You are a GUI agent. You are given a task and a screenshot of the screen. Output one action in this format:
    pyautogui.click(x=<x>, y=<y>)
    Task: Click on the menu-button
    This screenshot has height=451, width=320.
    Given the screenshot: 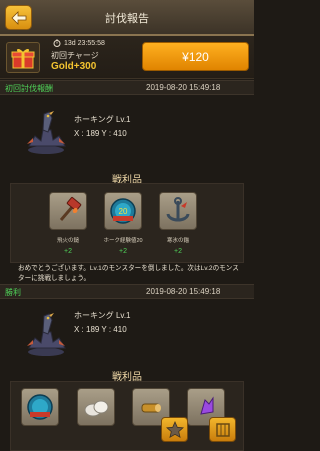 What is the action you would take?
    pyautogui.click(x=222, y=429)
    